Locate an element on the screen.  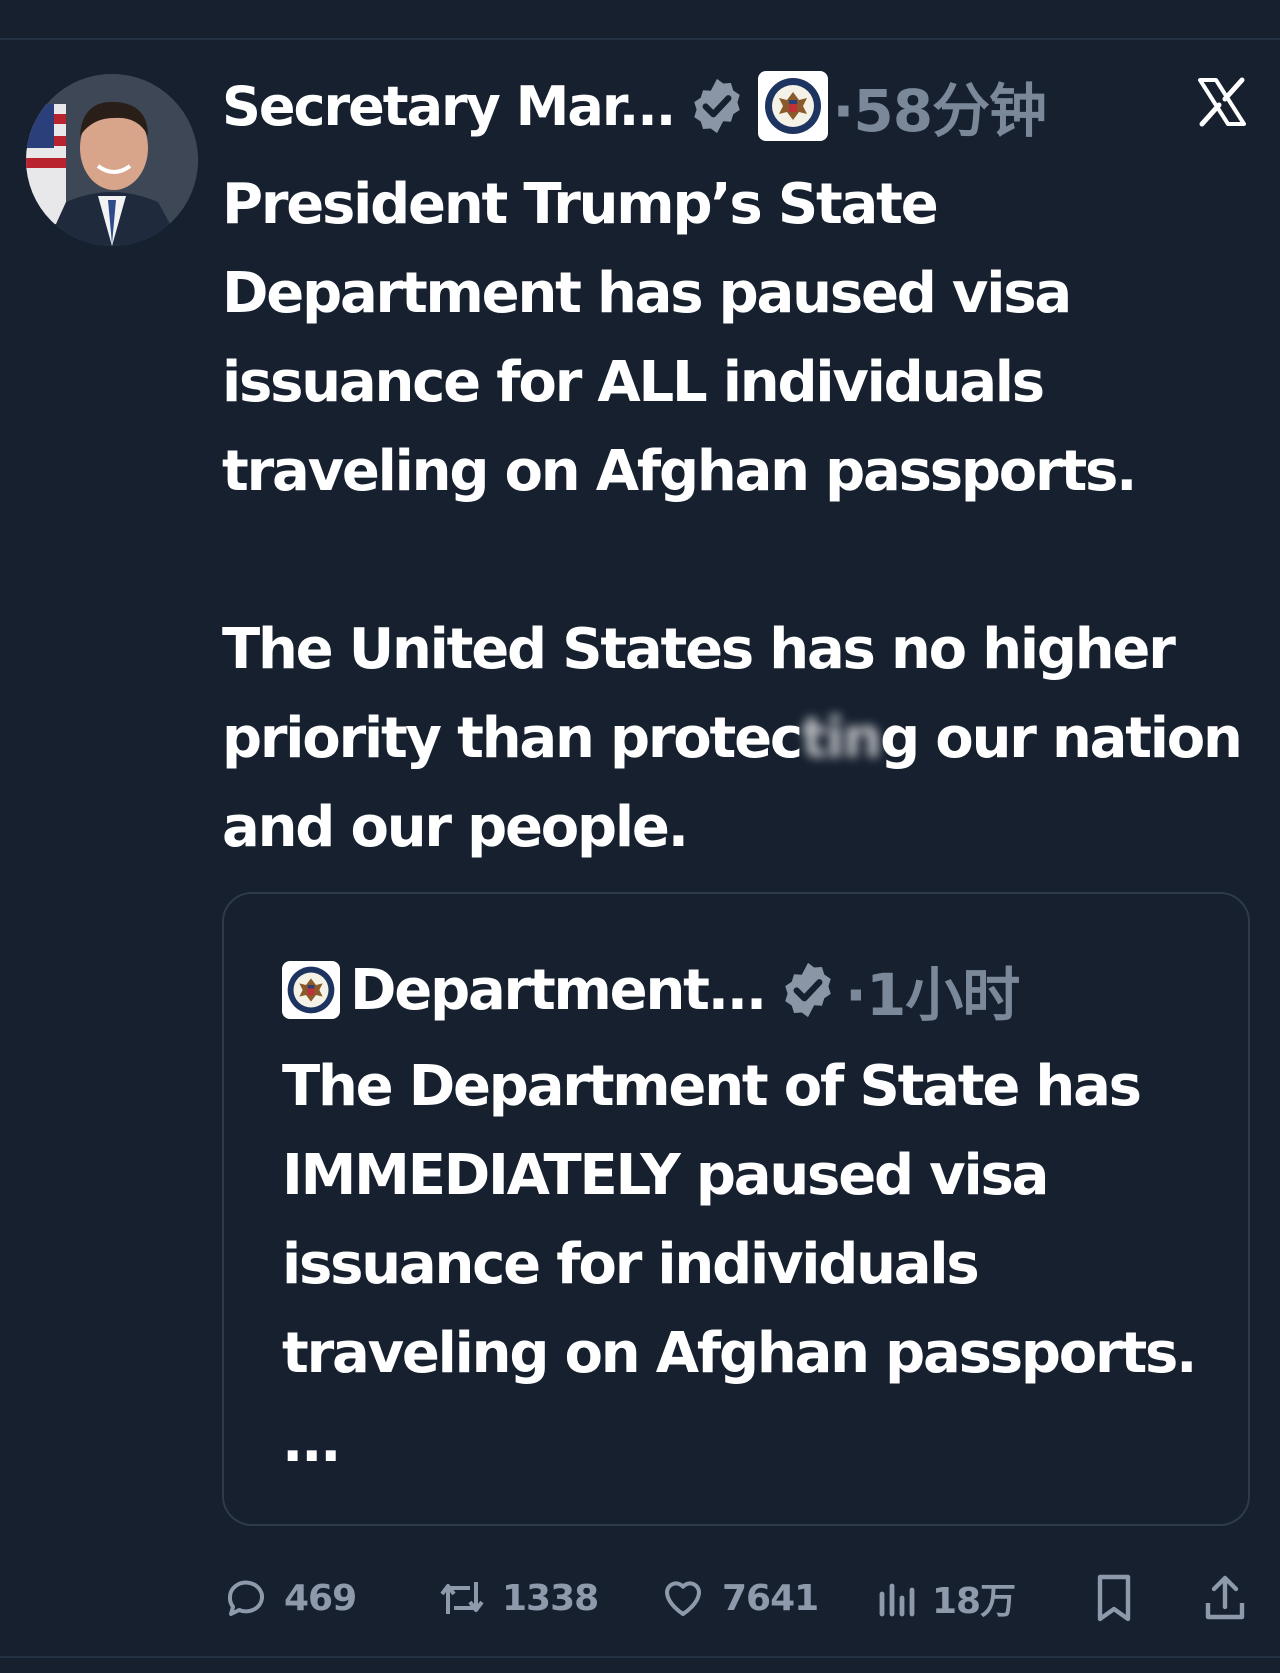
share-button is located at coordinates (1225, 1598).